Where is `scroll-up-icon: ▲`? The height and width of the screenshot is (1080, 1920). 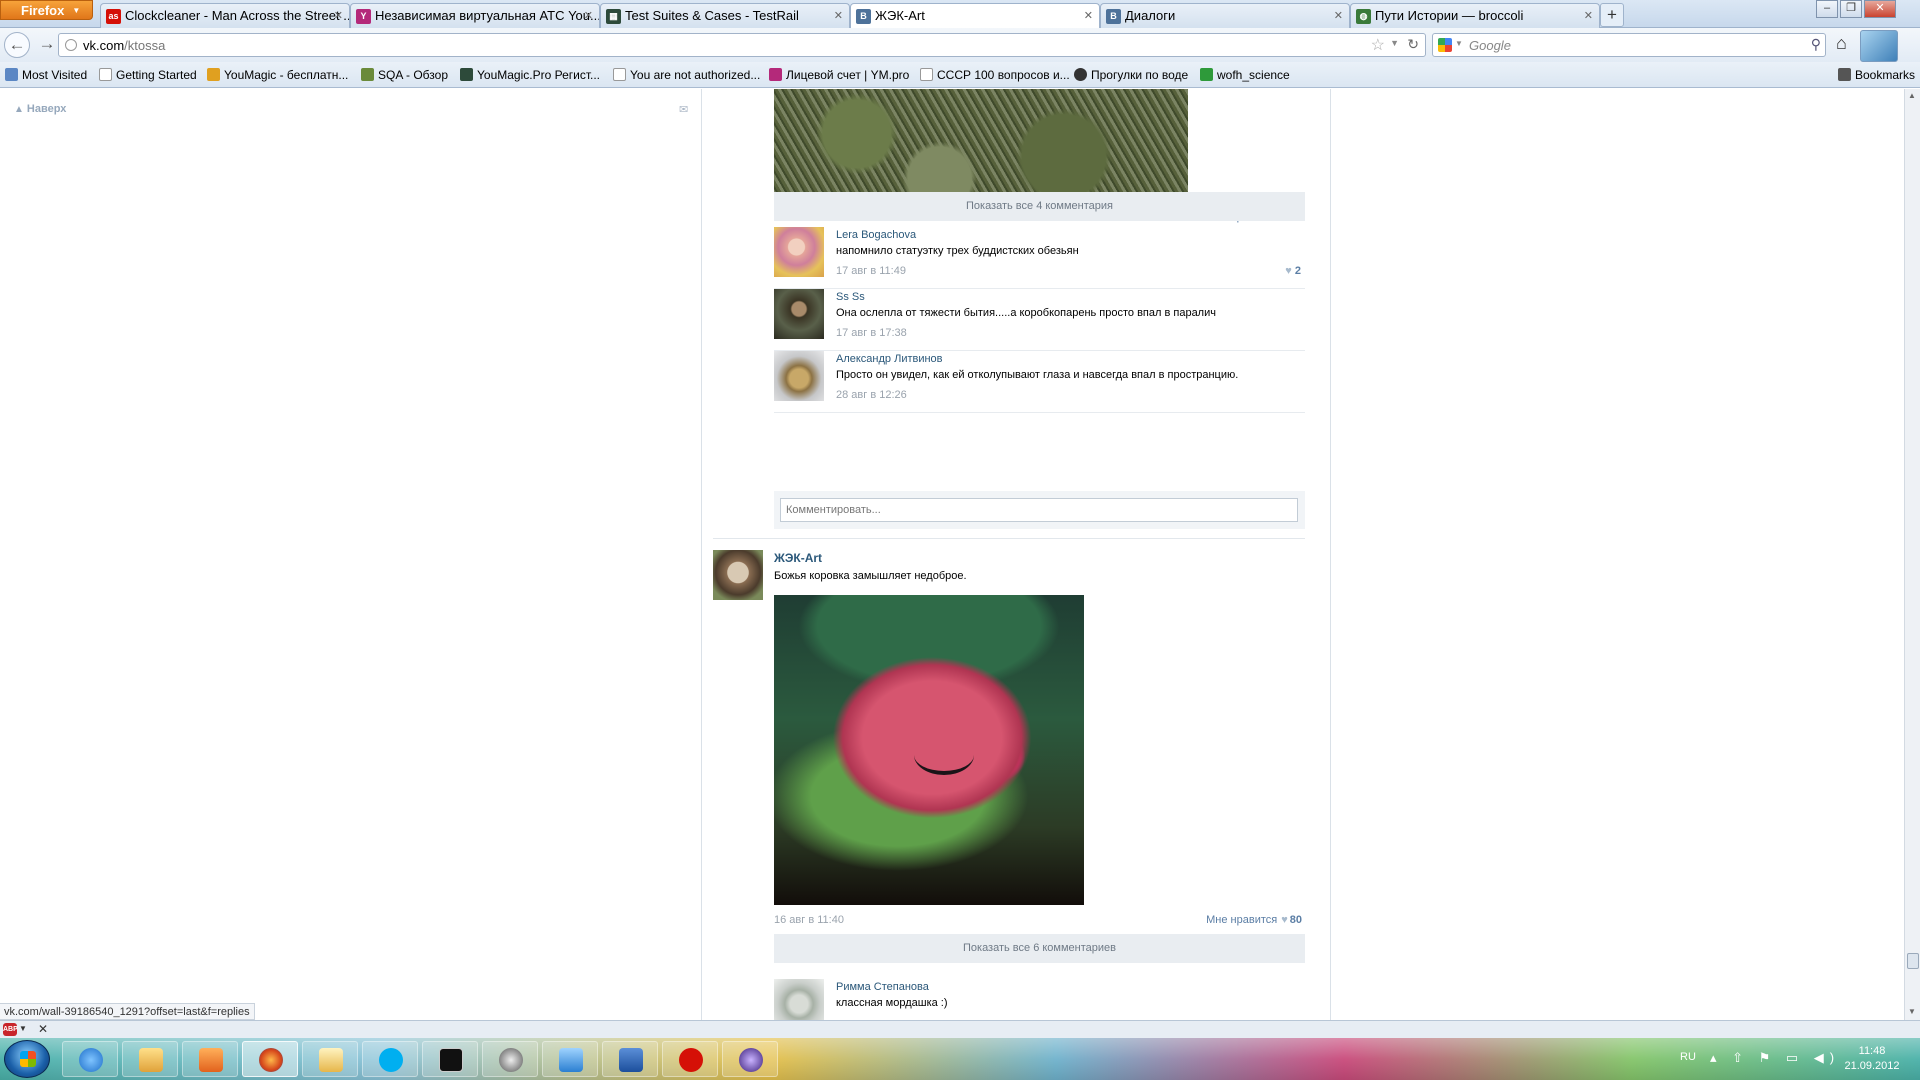
scroll-up-icon: ▲ is located at coordinates (1912, 95).